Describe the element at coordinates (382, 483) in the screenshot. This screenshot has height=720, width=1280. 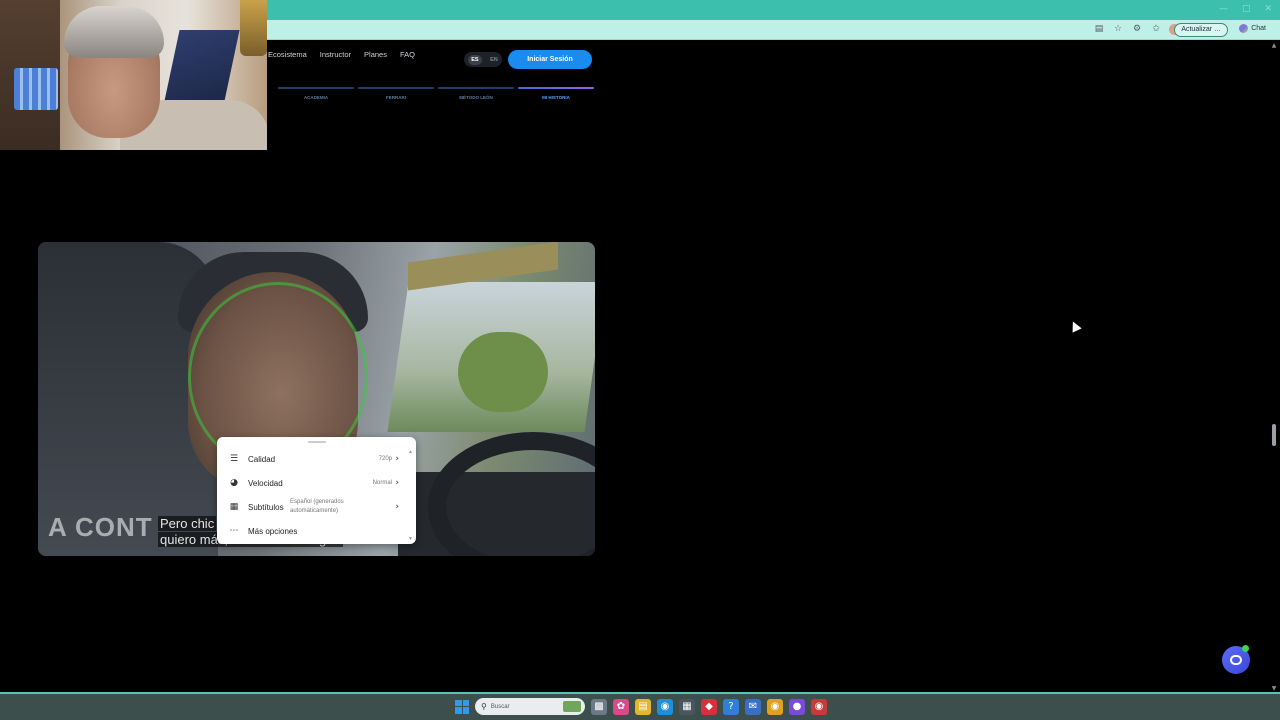
I see `speed-value: Normal` at that location.